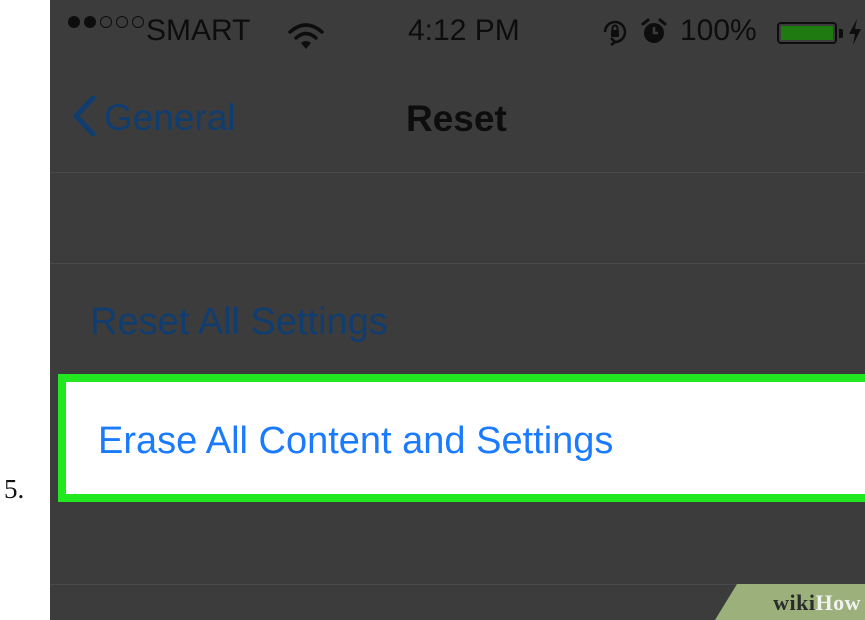  What do you see at coordinates (794, 602) in the screenshot?
I see `watermark-wiki: wiki` at bounding box center [794, 602].